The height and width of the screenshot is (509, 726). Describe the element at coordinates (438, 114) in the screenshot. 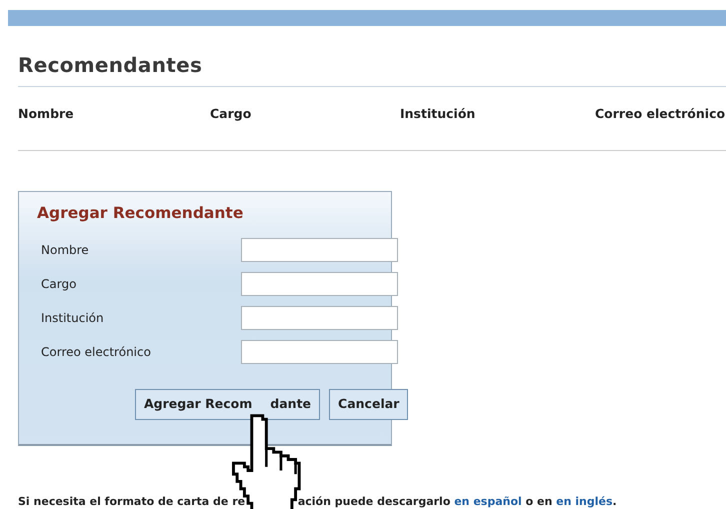

I see `column-header: Institución` at that location.